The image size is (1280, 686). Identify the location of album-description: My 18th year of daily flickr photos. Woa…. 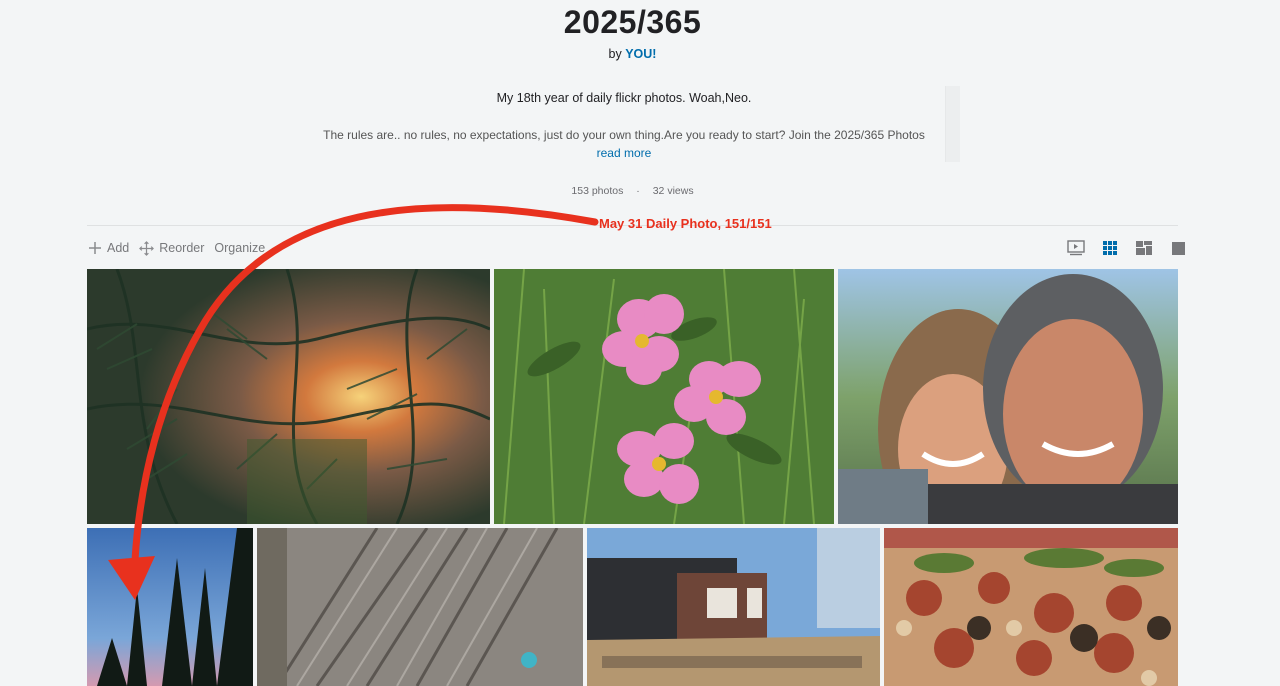
(630, 124).